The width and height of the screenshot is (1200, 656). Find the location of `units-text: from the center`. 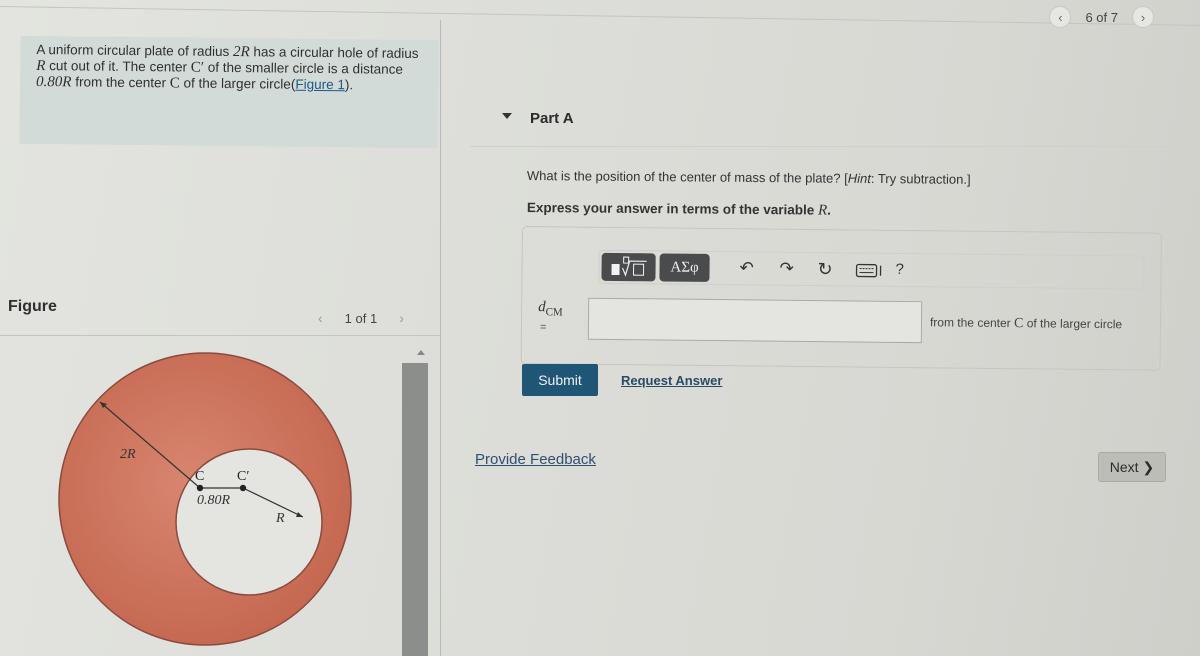

units-text: from the center is located at coordinates (972, 323).